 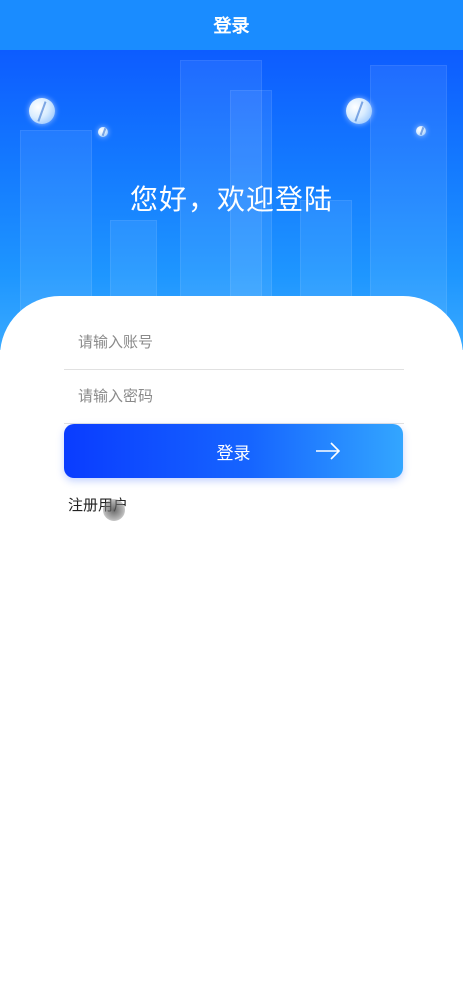 I want to click on login-button: 登录, so click(x=233, y=451).